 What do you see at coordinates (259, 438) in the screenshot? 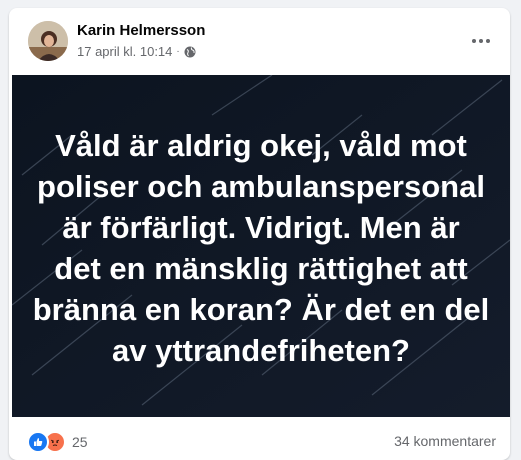
I see `post-footer: 25 34 kommentarer` at bounding box center [259, 438].